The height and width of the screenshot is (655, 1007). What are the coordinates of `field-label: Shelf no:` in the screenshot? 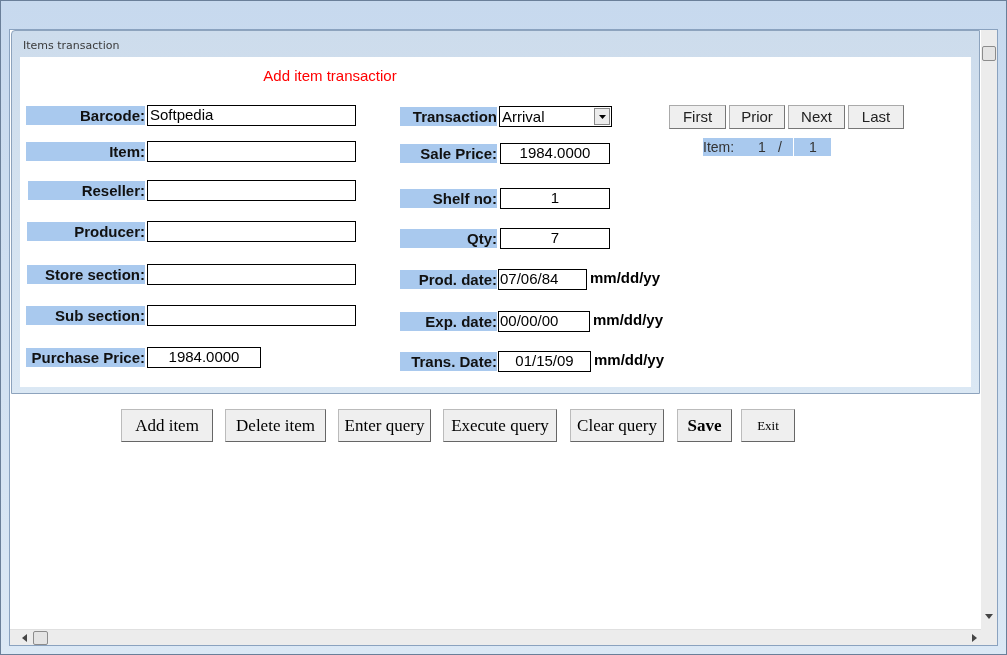 It's located at (448, 198).